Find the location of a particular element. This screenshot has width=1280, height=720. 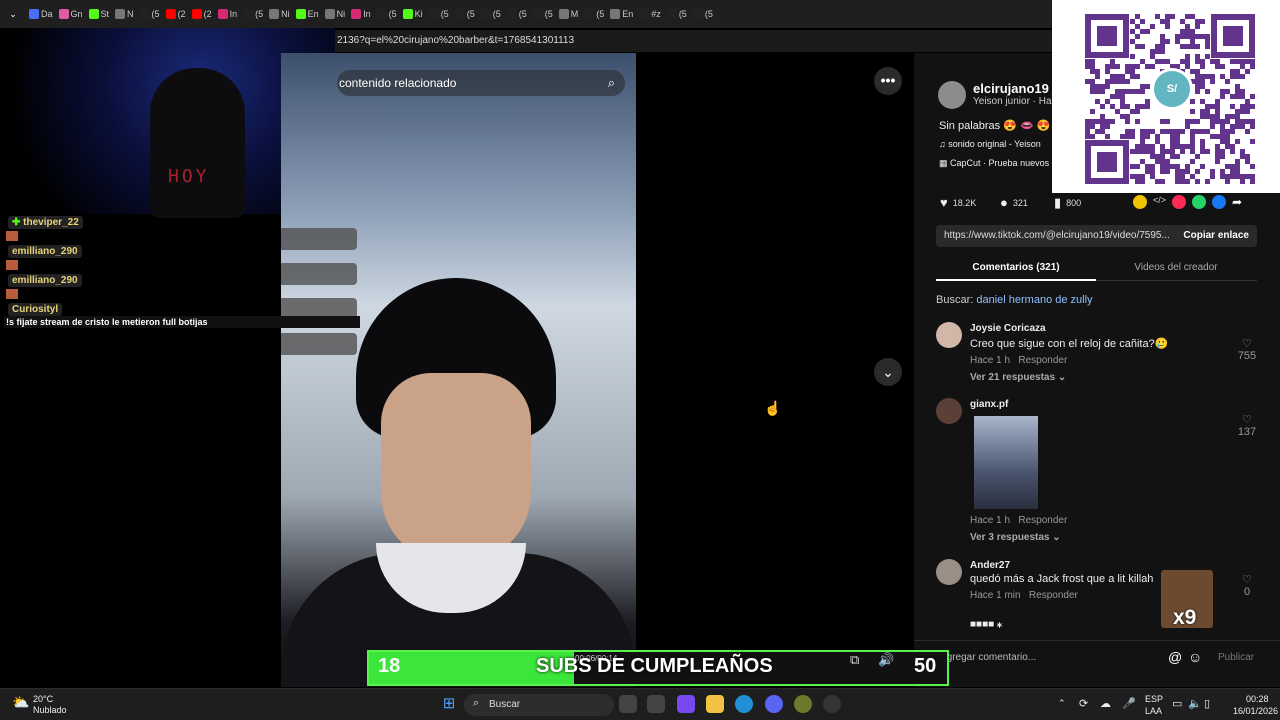

tab-creator-videos: Videos del creador is located at coordinates (1176, 267).